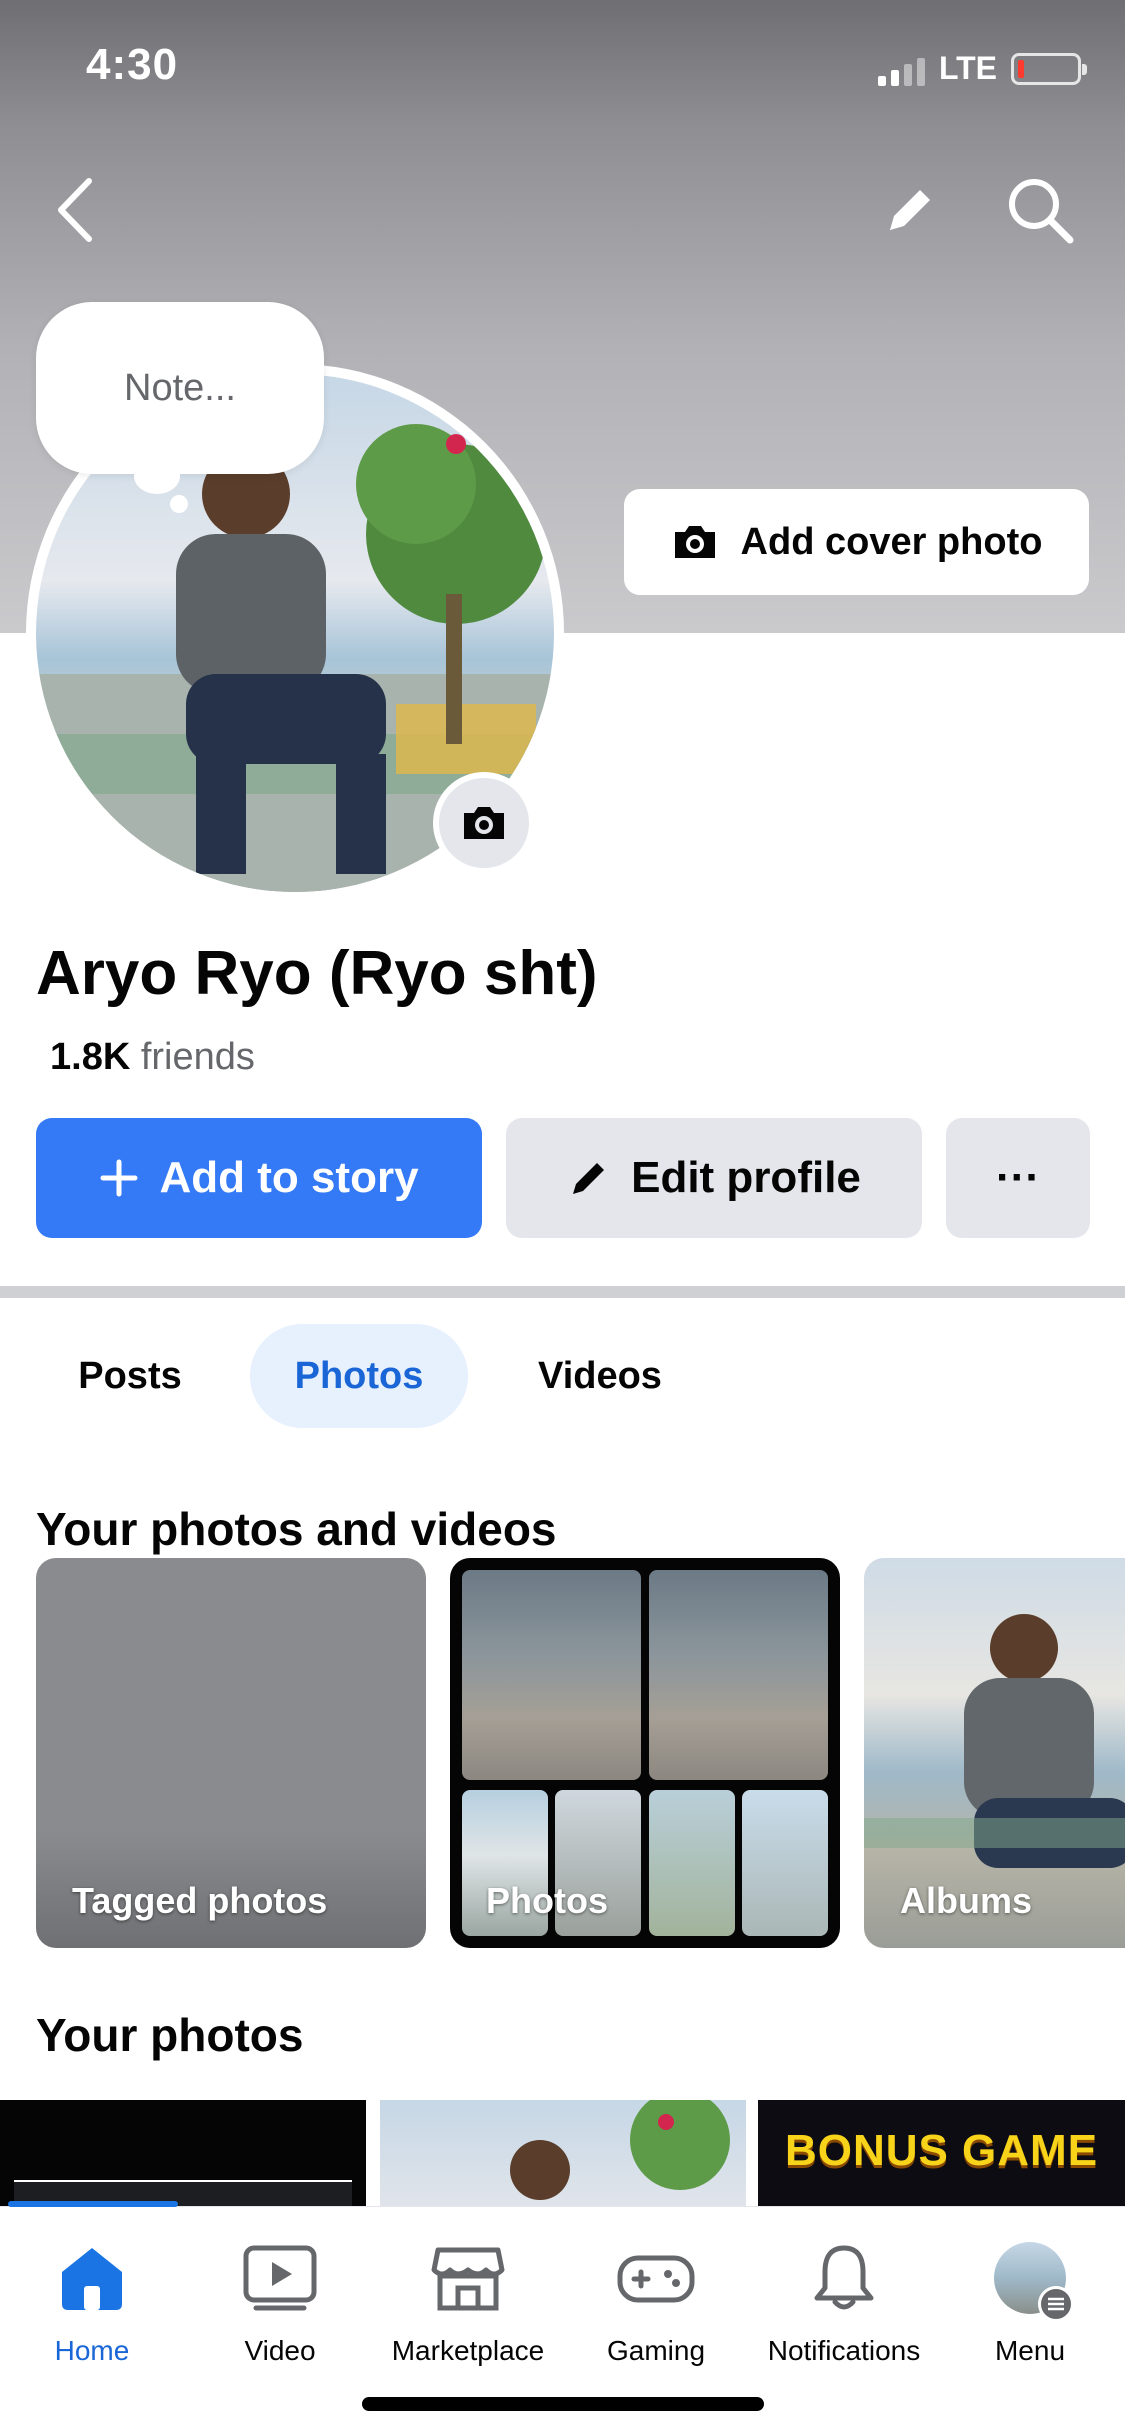 The image size is (1125, 2436). I want to click on add-cover-photo-button: Add cover photo, so click(856, 542).